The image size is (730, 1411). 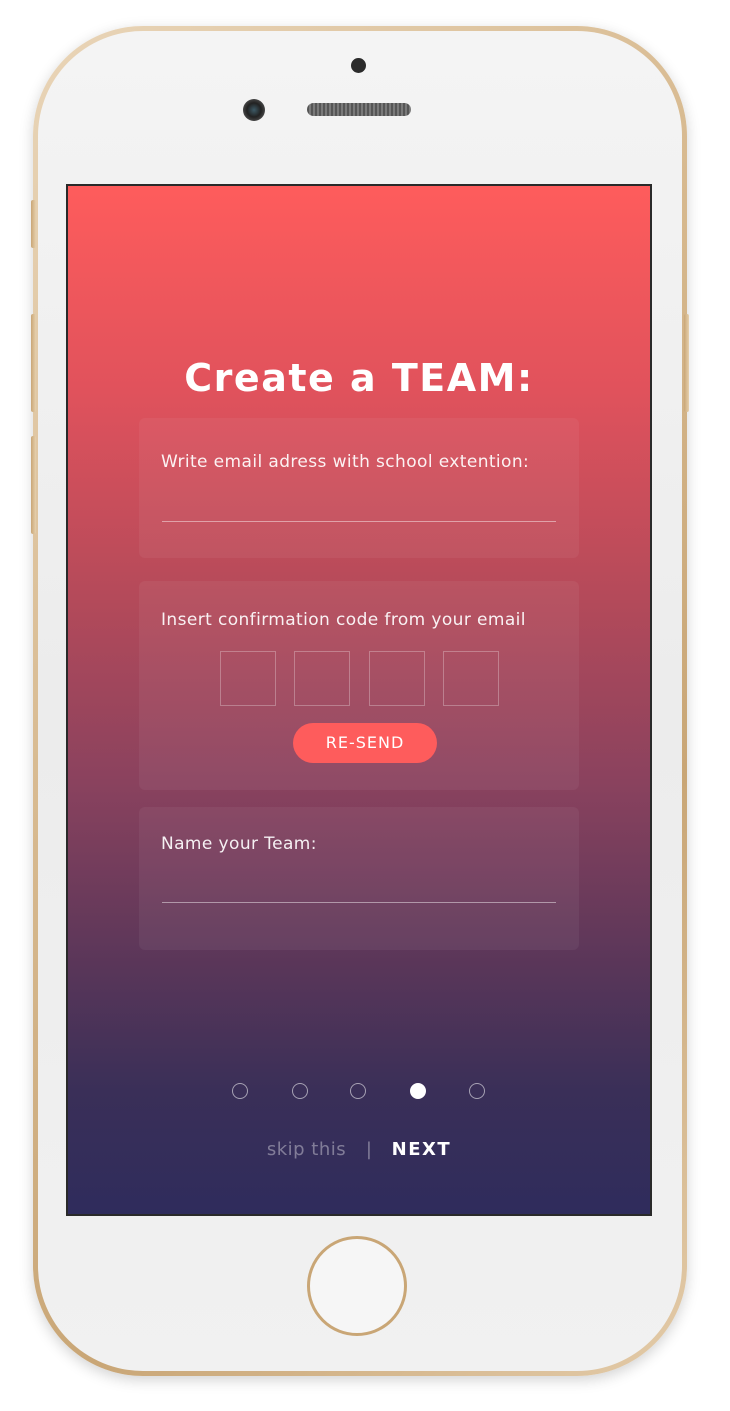 What do you see at coordinates (358, 65) in the screenshot?
I see `proximity-sensor` at bounding box center [358, 65].